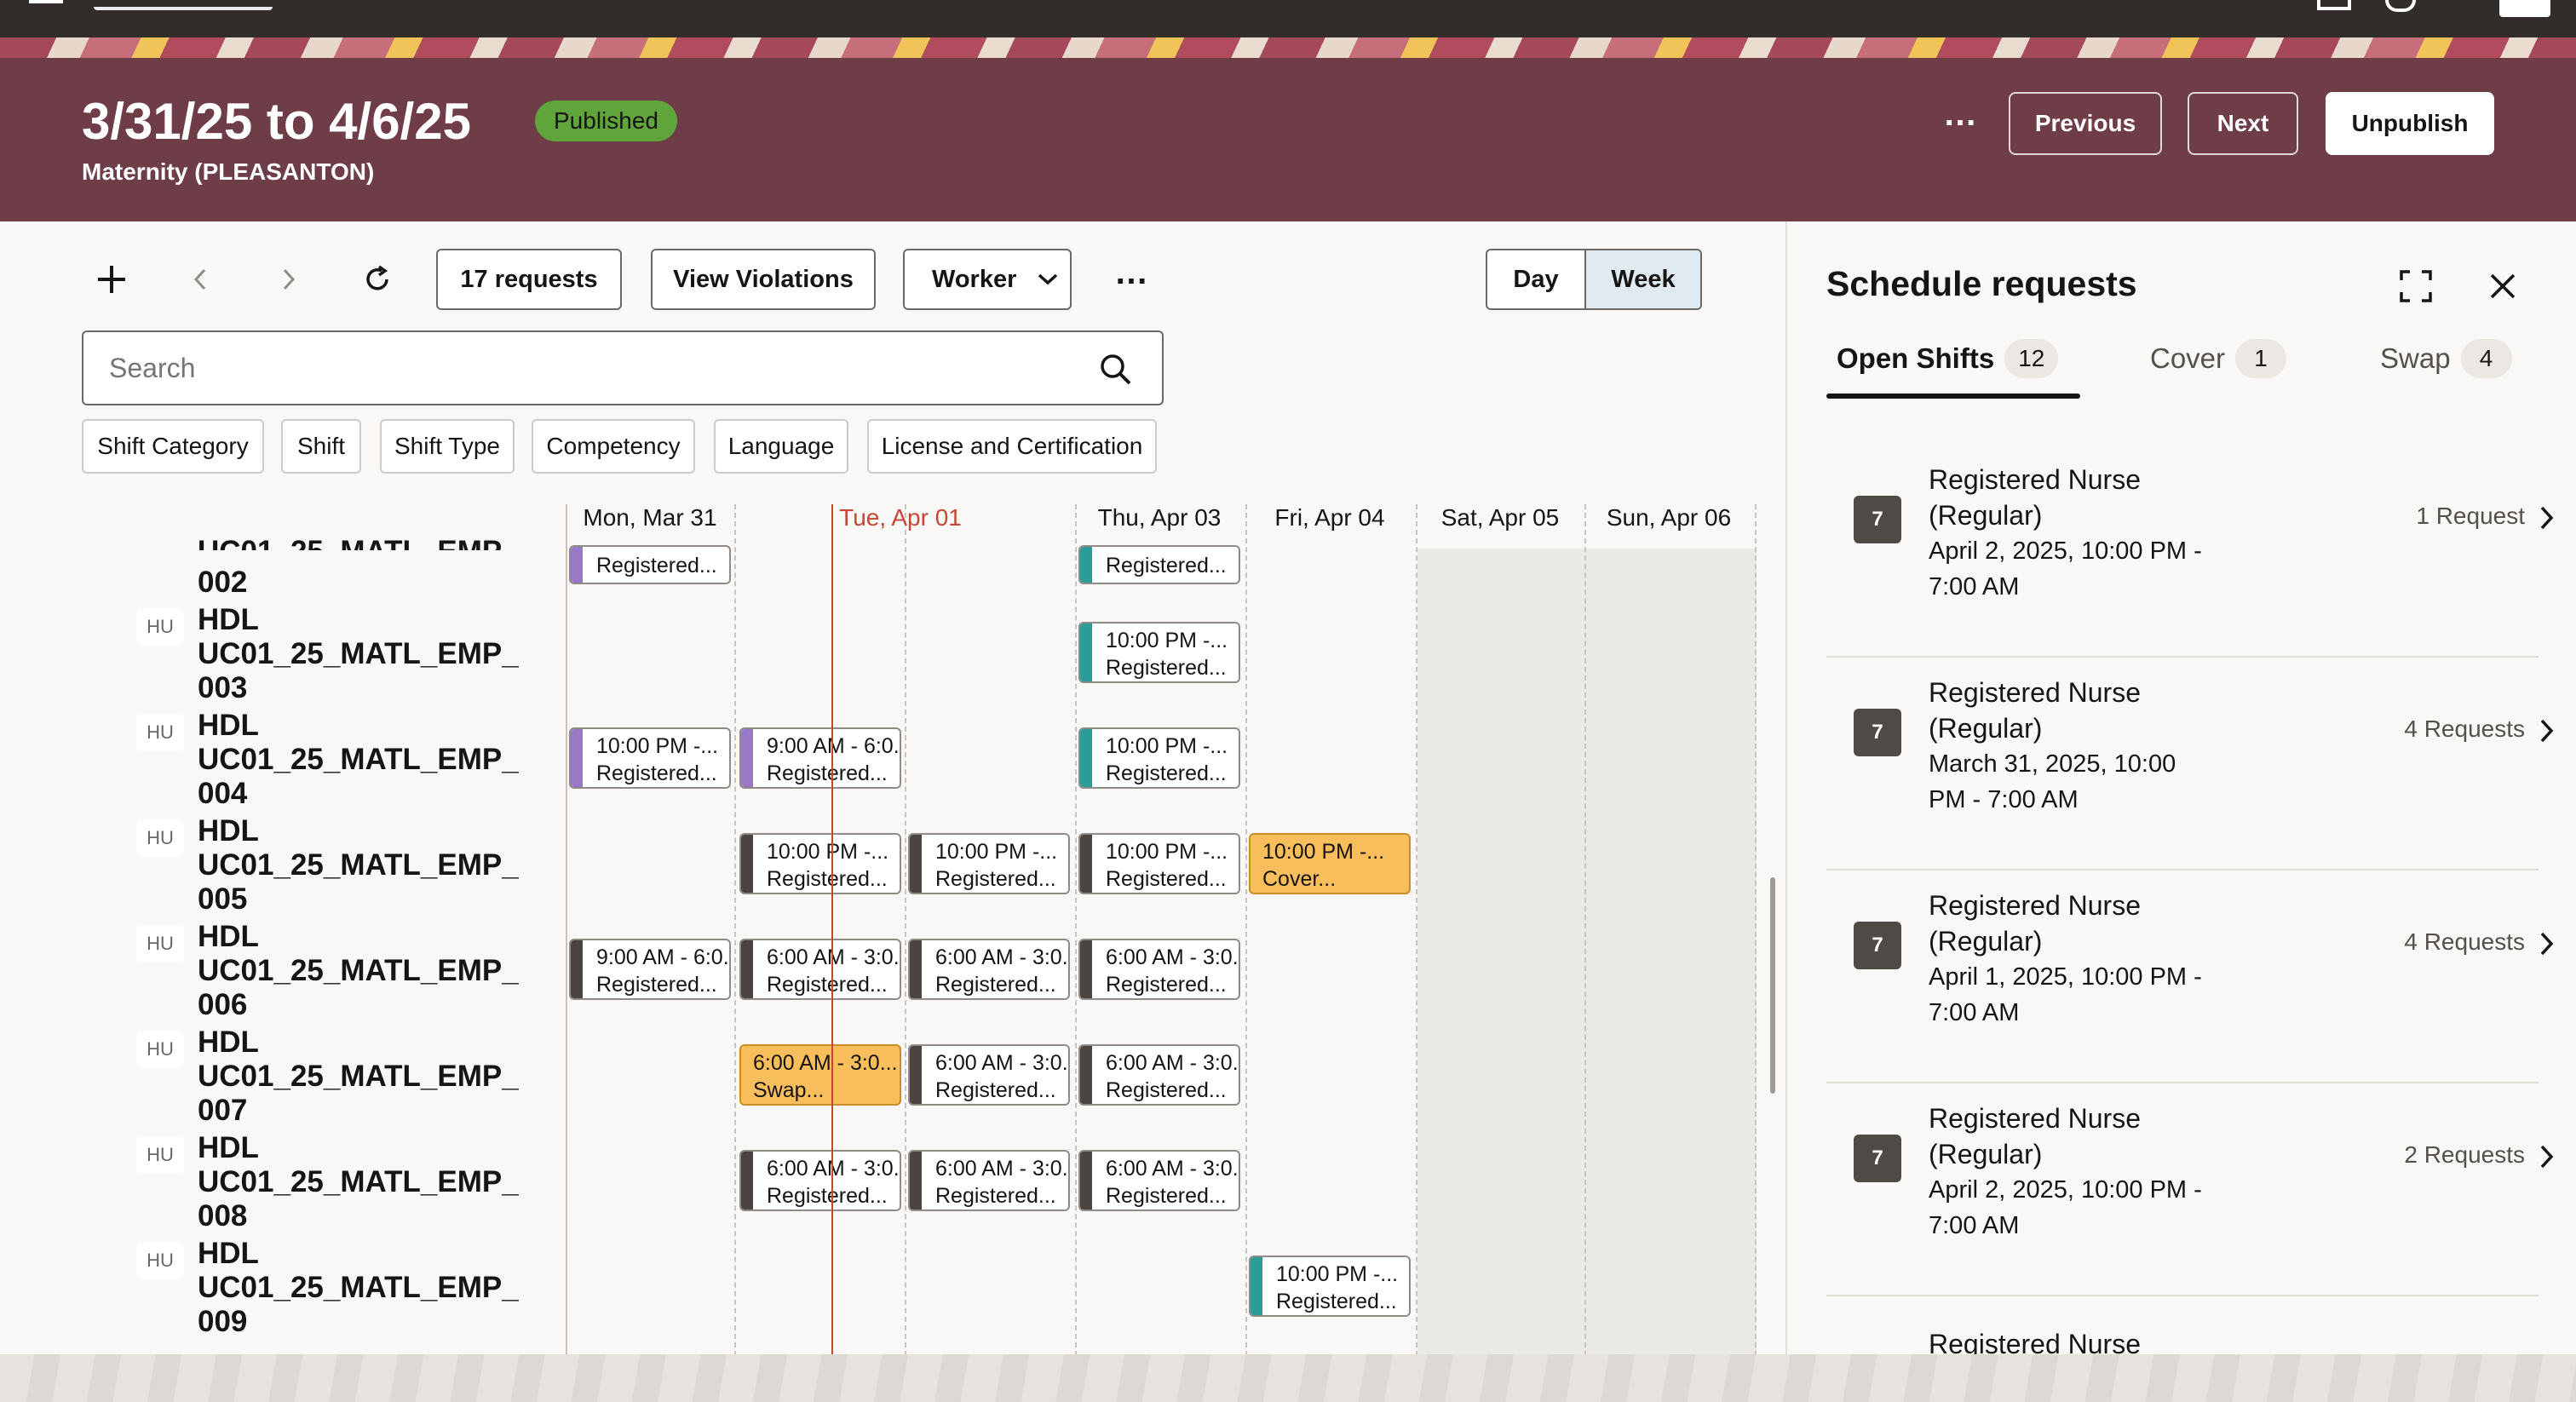  I want to click on location-subtitle: Maternity (PLEASANTON), so click(229, 171).